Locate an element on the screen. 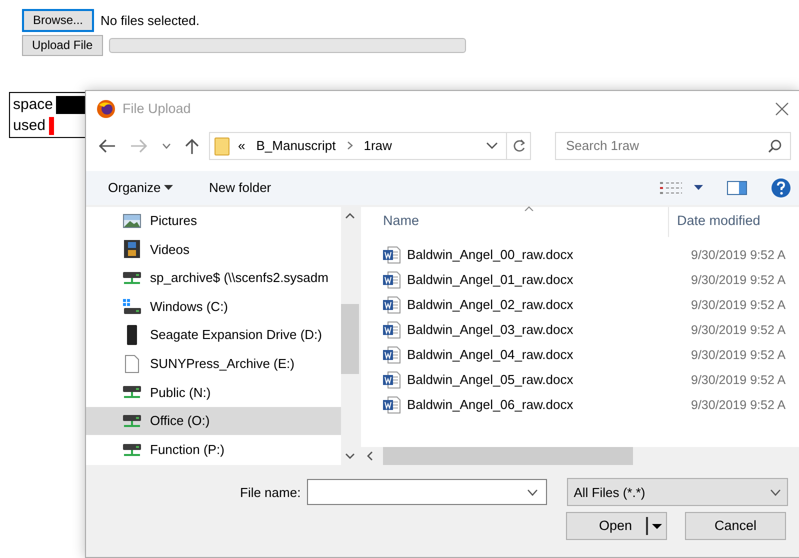  nav-item: Office (O:) is located at coordinates (213, 421).